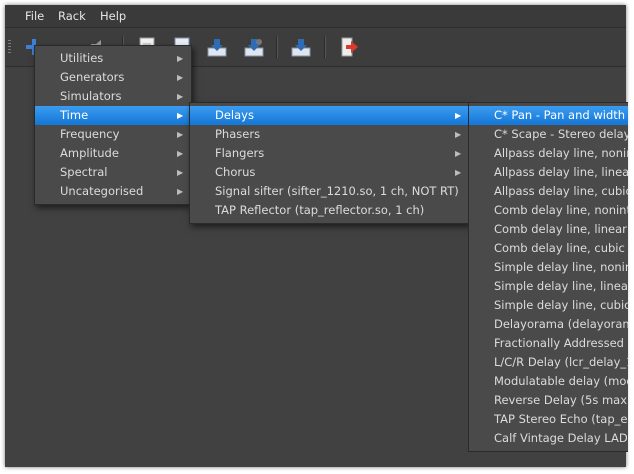 Image resolution: width=634 pixels, height=474 pixels. Describe the element at coordinates (564, 324) in the screenshot. I see `menu-item-label: Delayorama (delayorama` at that location.